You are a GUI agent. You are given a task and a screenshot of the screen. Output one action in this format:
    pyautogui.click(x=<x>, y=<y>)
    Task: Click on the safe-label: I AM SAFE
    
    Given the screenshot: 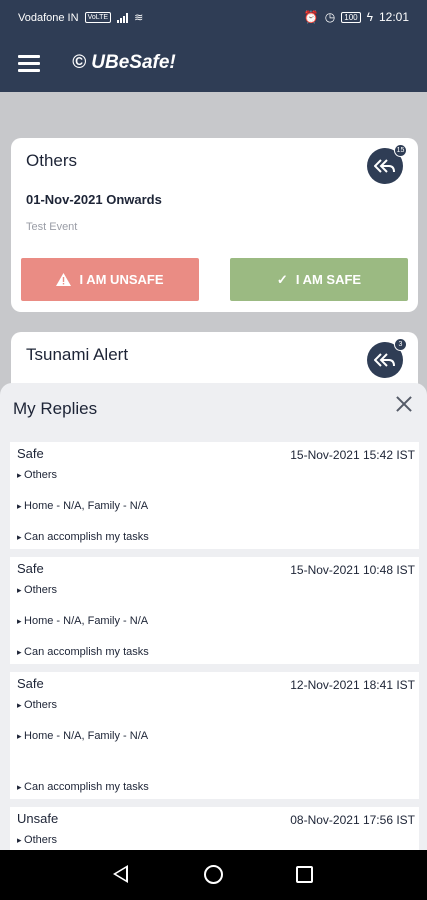 What is the action you would take?
    pyautogui.click(x=328, y=279)
    